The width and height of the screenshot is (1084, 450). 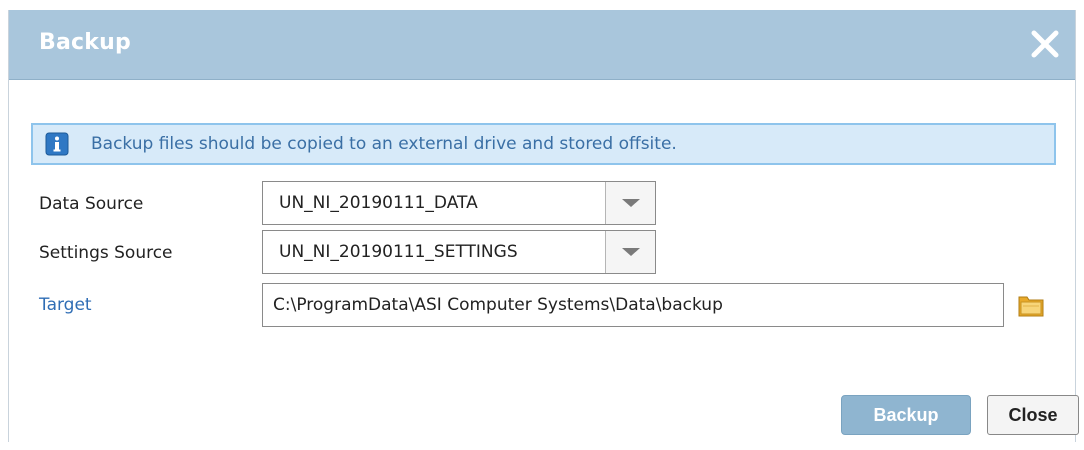 I want to click on dialog-title: Backup, so click(x=85, y=42).